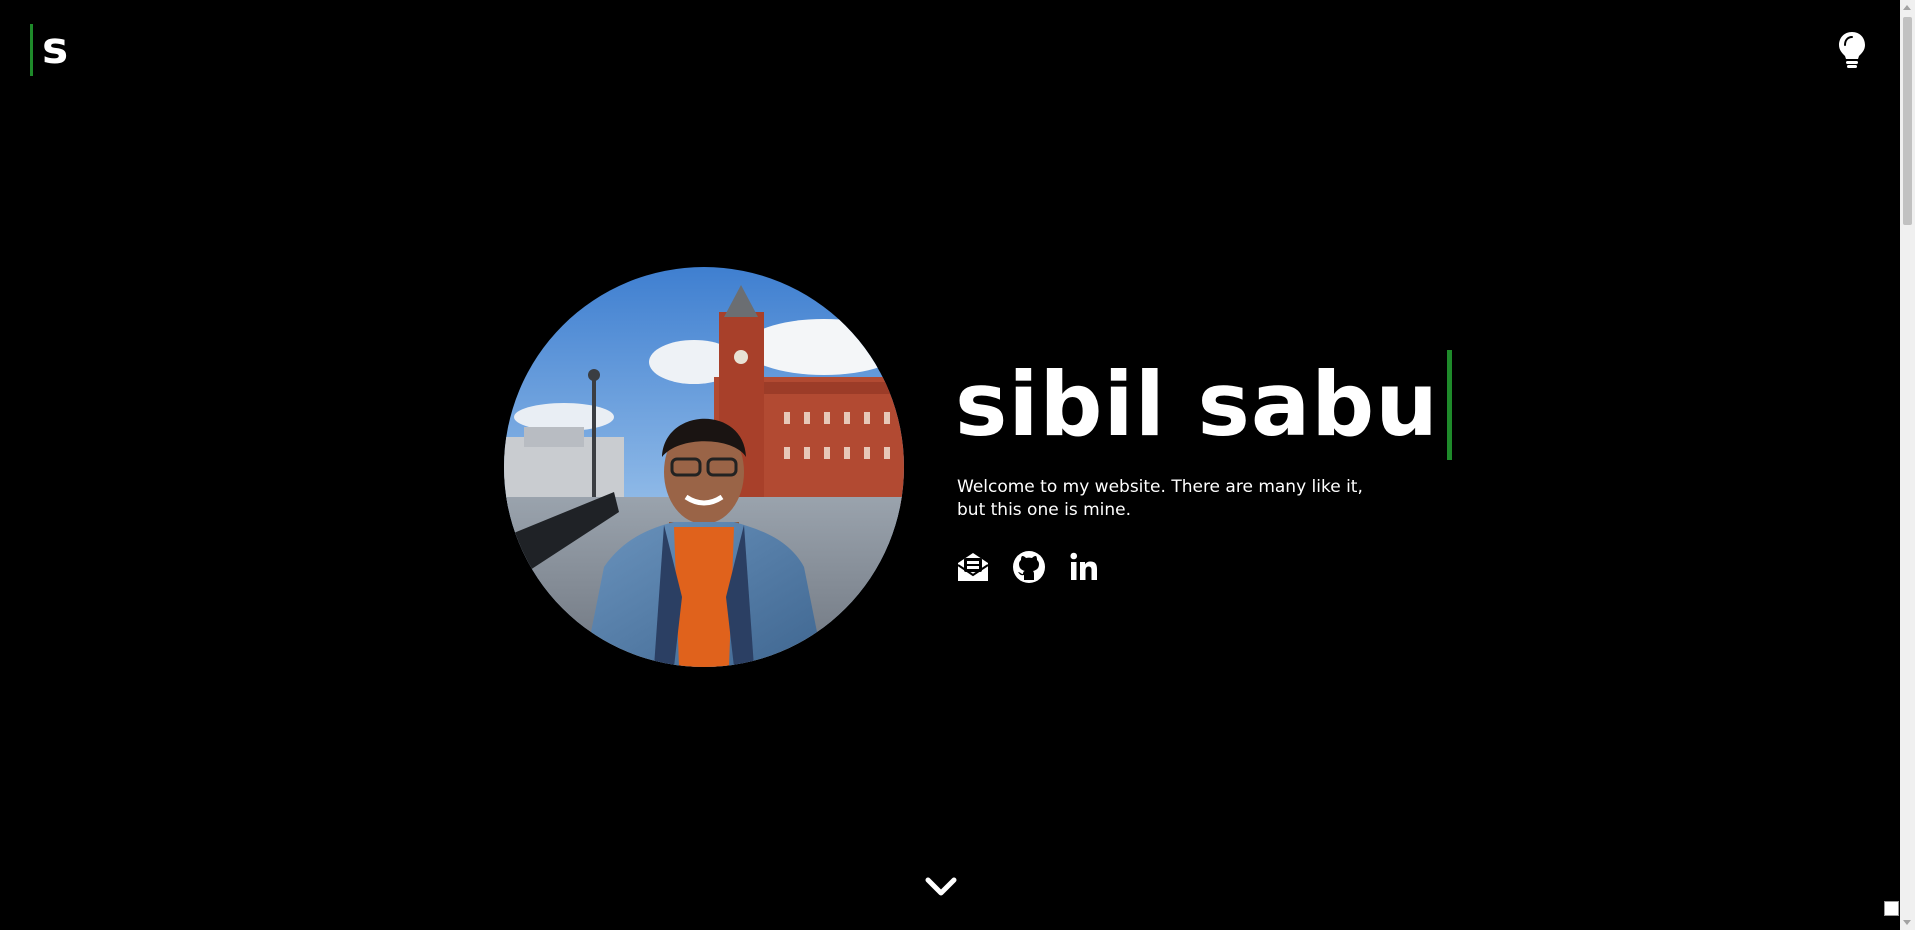 The width and height of the screenshot is (1915, 930). Describe the element at coordinates (1197, 404) in the screenshot. I see `hero-name: sibil sabu` at that location.